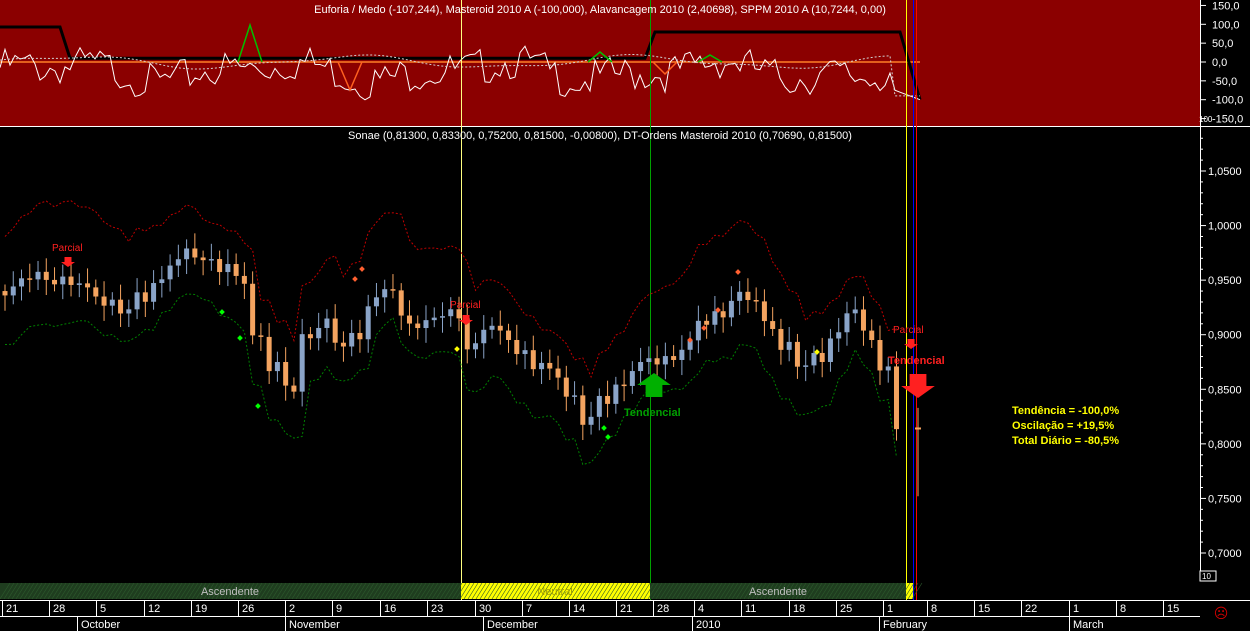 Image resolution: width=1250 pixels, height=631 pixels. Describe the element at coordinates (701, 609) in the screenshot. I see `x-day-label: 4` at that location.